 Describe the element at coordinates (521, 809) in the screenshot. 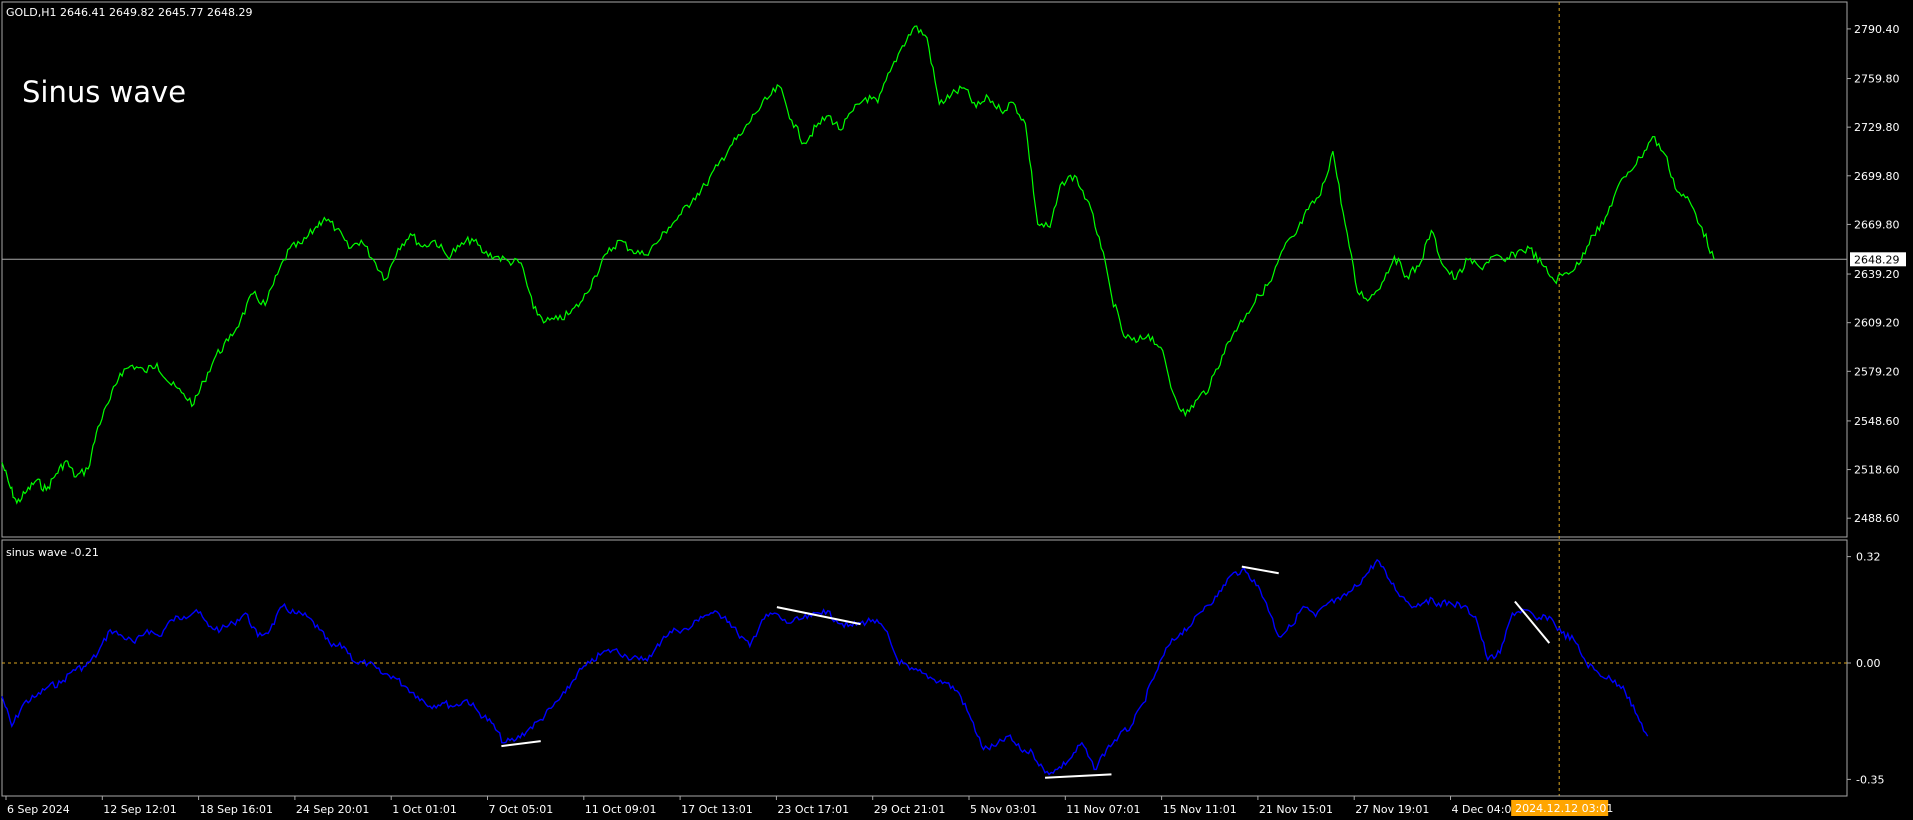

I see `time-axis-label: 7 Oct 05:01` at that location.